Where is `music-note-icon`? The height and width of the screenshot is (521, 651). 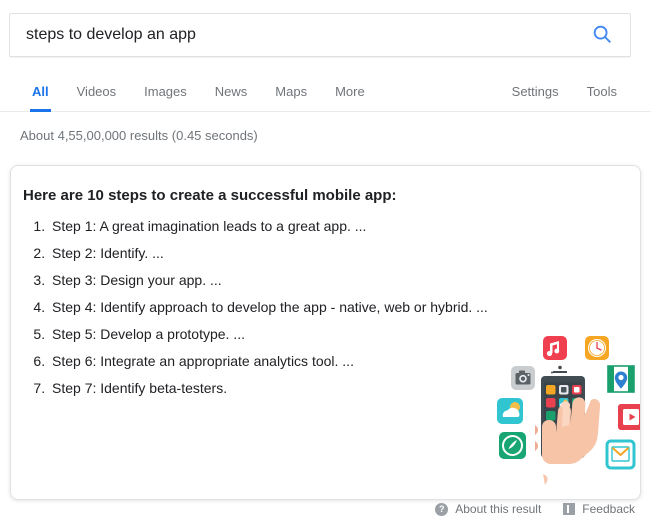 music-note-icon is located at coordinates (555, 348).